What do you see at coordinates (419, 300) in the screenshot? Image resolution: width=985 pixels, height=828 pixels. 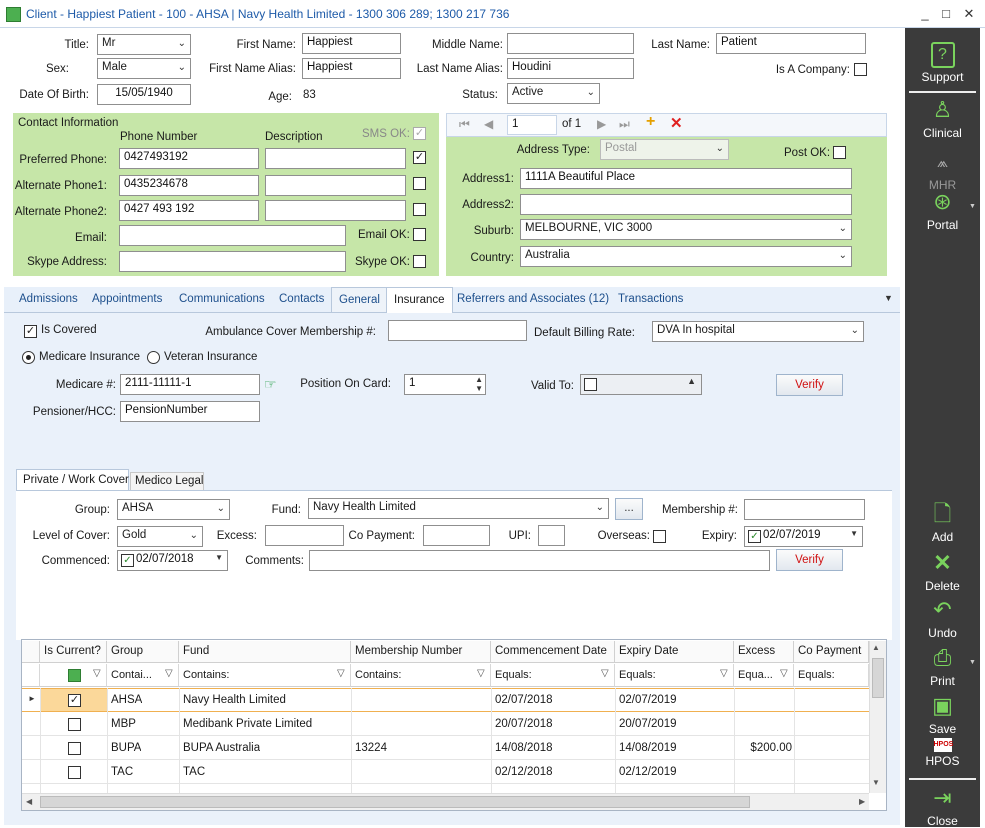 I see `tab-insurance: Insurance` at bounding box center [419, 300].